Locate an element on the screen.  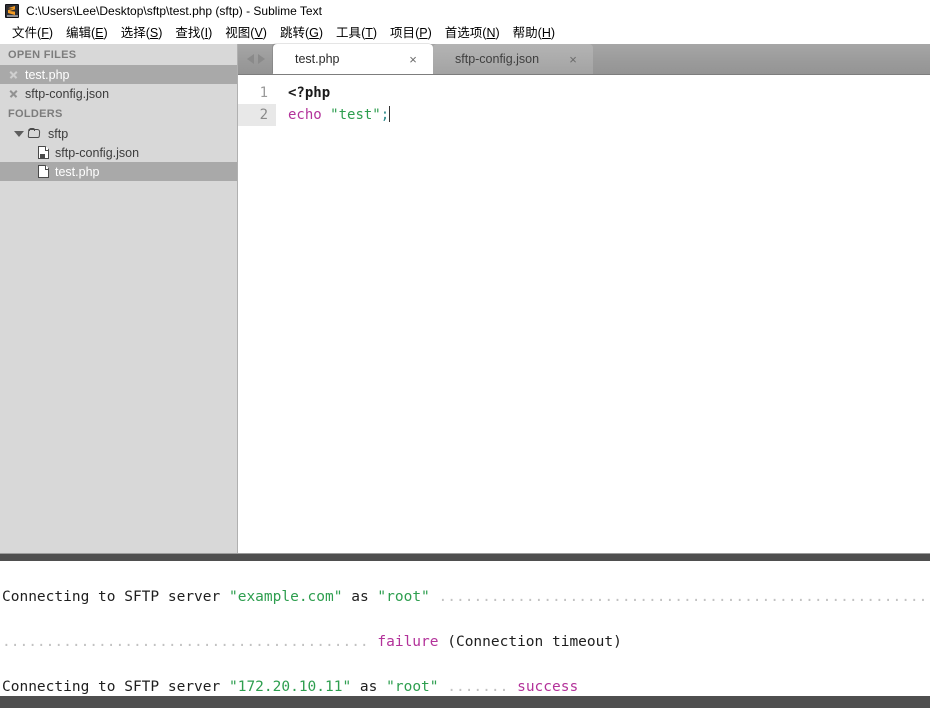
menu-file-mnemonic: F is located at coordinates (45, 33).